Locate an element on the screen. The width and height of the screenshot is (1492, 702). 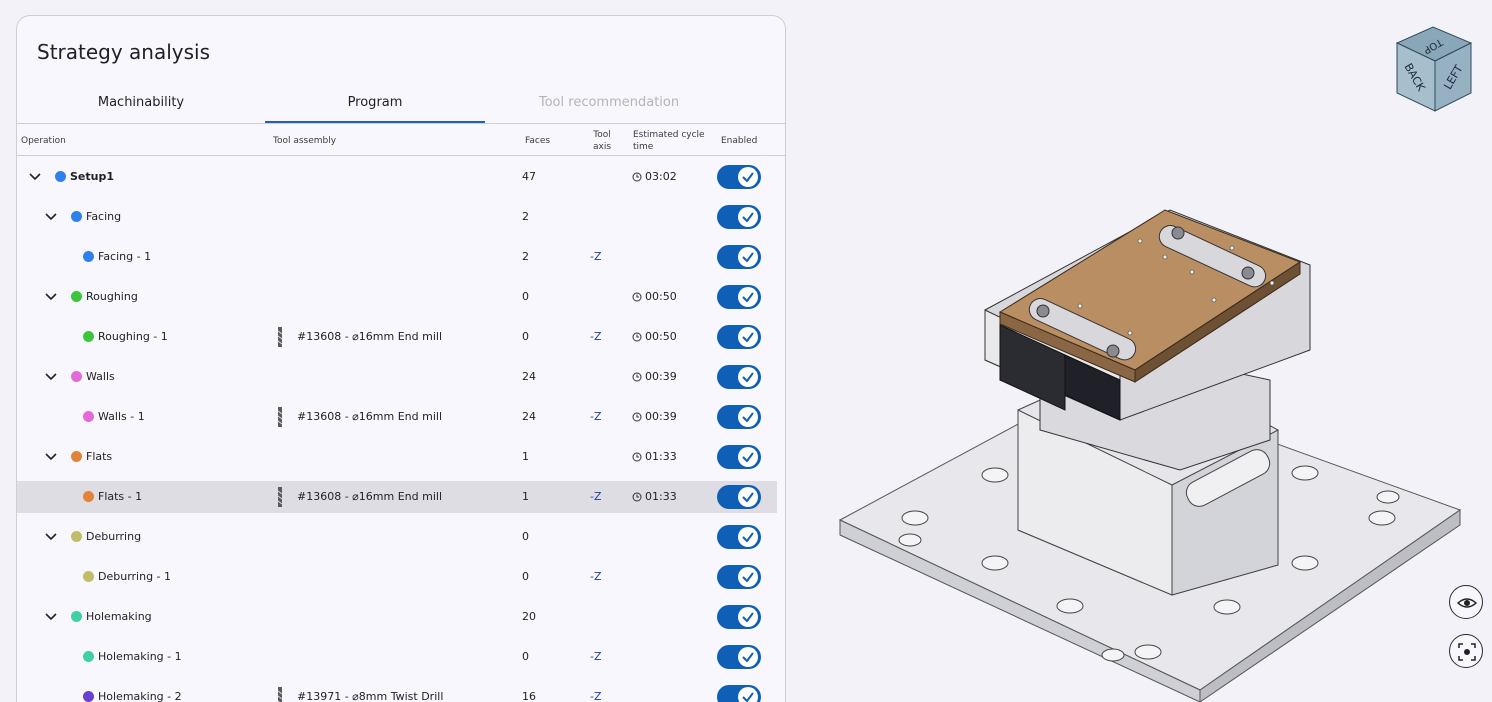
table-row-holemaking-1: Holemaking - 1 0 -Z is located at coordinates (397, 657).